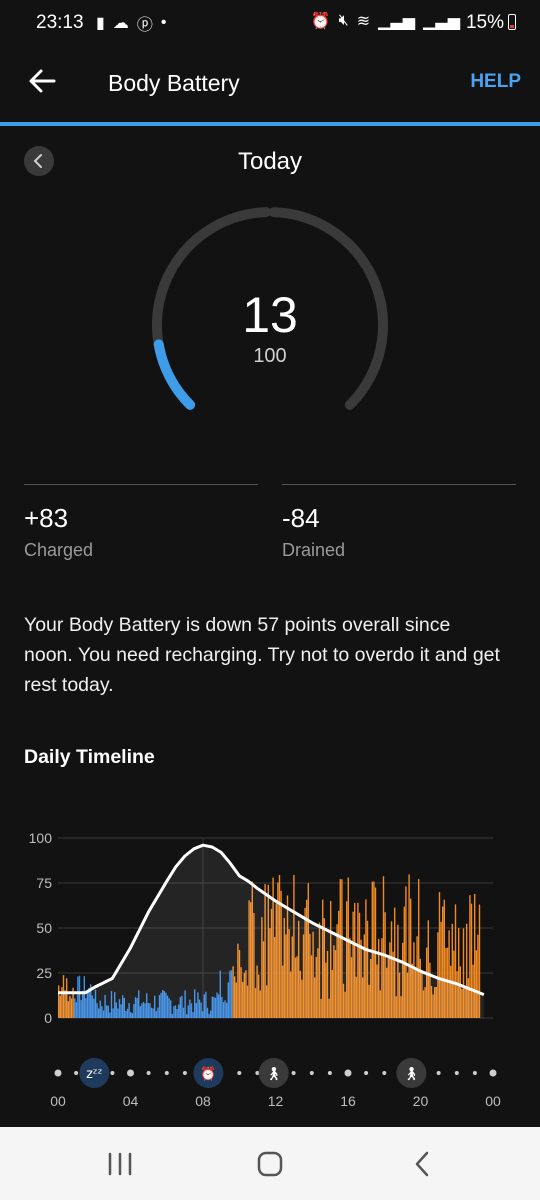 This screenshot has width=540, height=1200. What do you see at coordinates (270, 161) in the screenshot?
I see `day-title: Today` at bounding box center [270, 161].